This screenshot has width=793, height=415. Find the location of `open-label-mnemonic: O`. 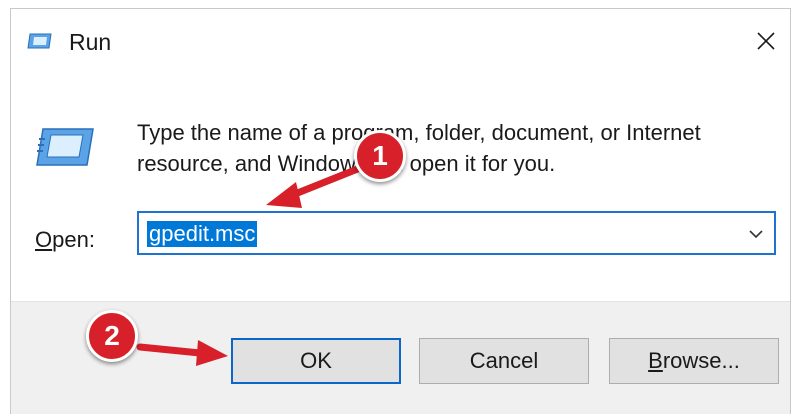

open-label-mnemonic: O is located at coordinates (44, 239).